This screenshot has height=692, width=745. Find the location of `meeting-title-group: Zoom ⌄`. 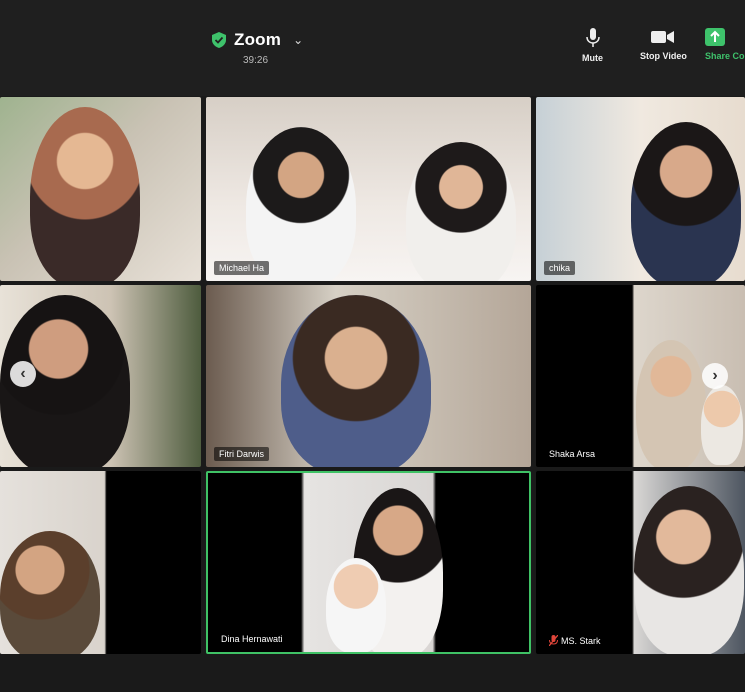

meeting-title-group: Zoom ⌄ is located at coordinates (257, 40).